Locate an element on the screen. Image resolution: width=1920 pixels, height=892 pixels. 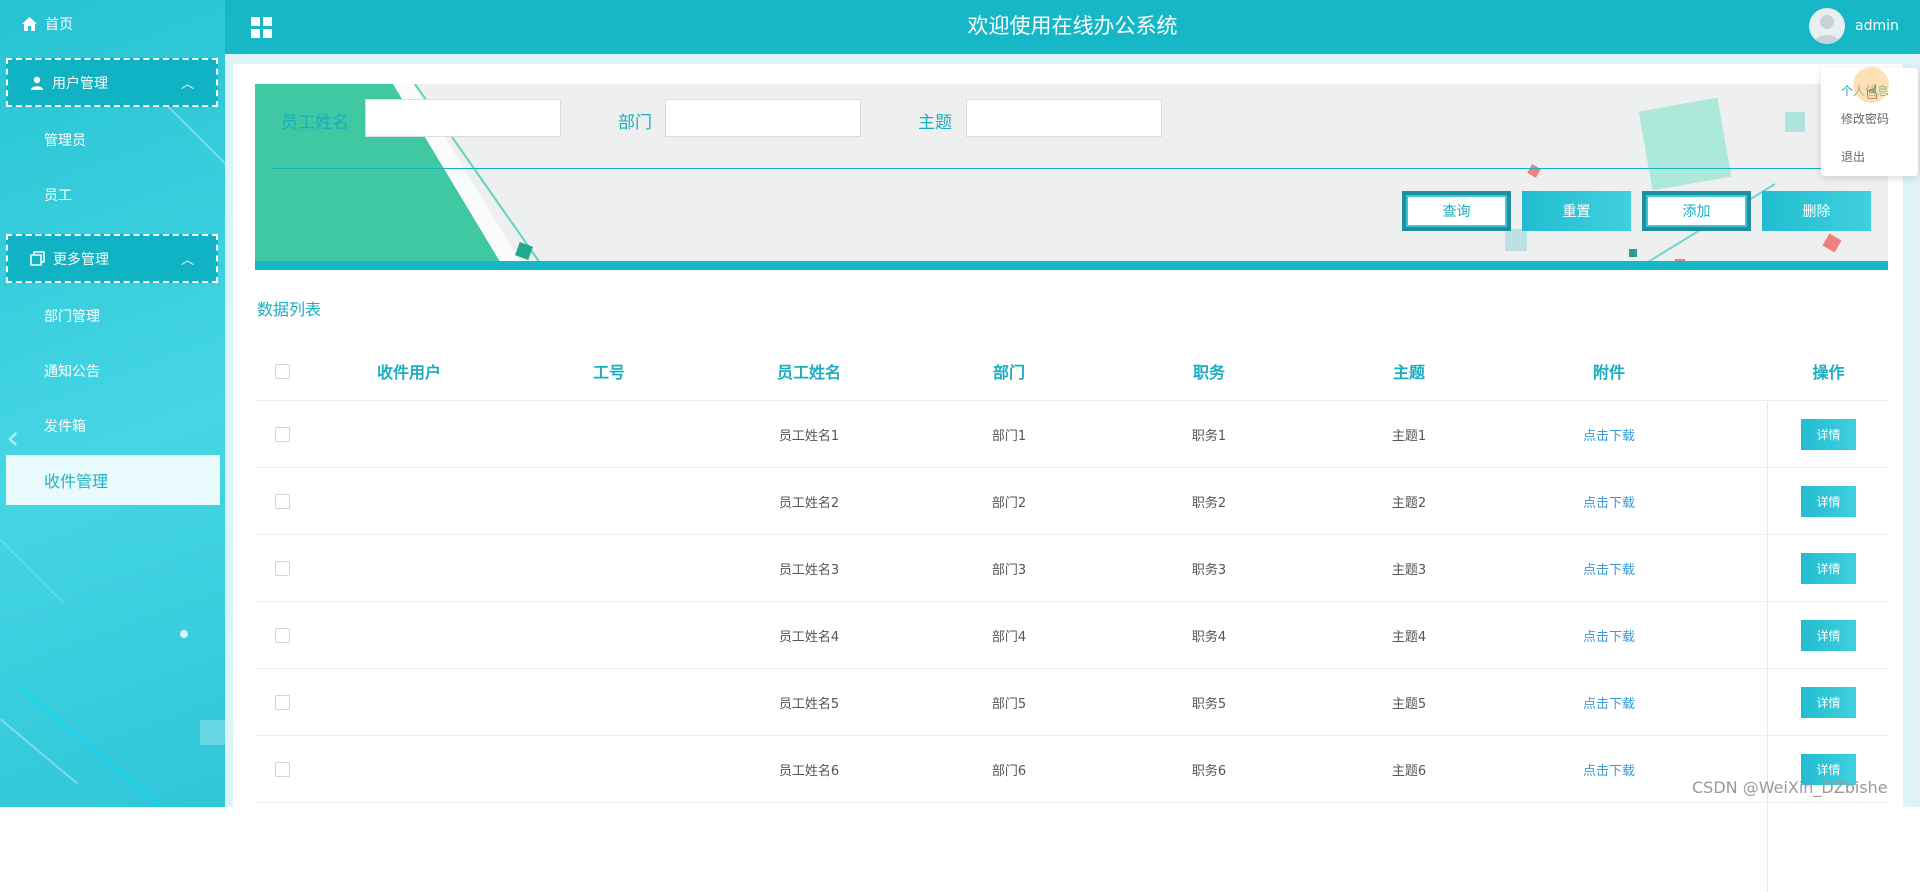
position-cell: 职务4 is located at coordinates (1209, 637).